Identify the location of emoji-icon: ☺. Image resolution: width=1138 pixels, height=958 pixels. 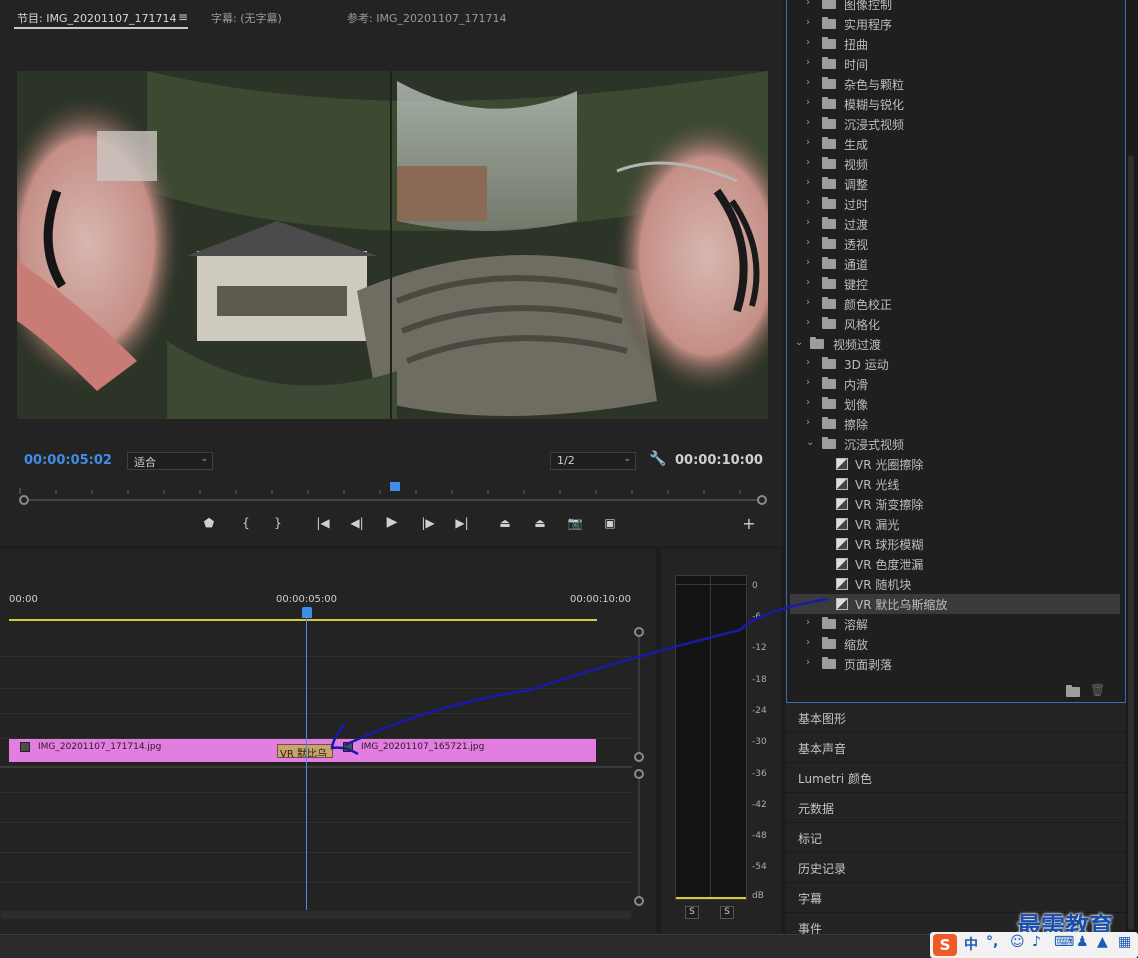
(1017, 942).